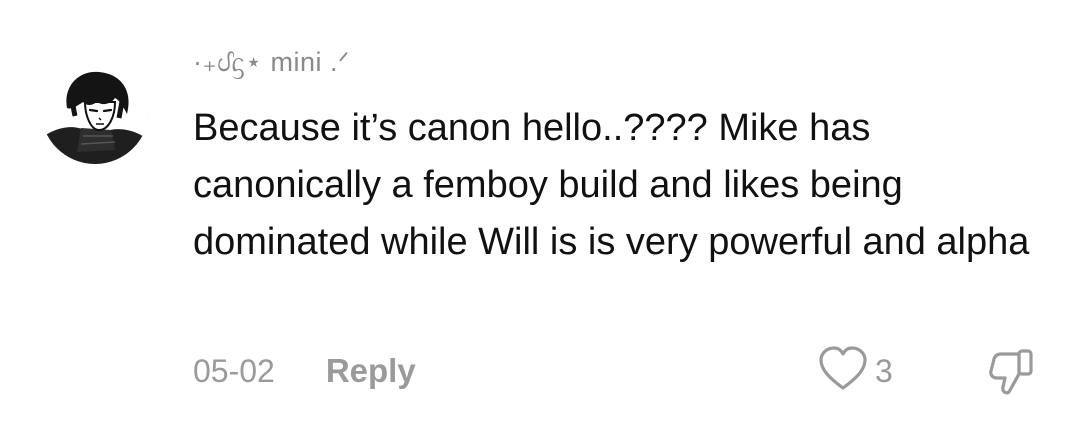 This screenshot has height=421, width=1080. I want to click on avatar-image, so click(95, 110).